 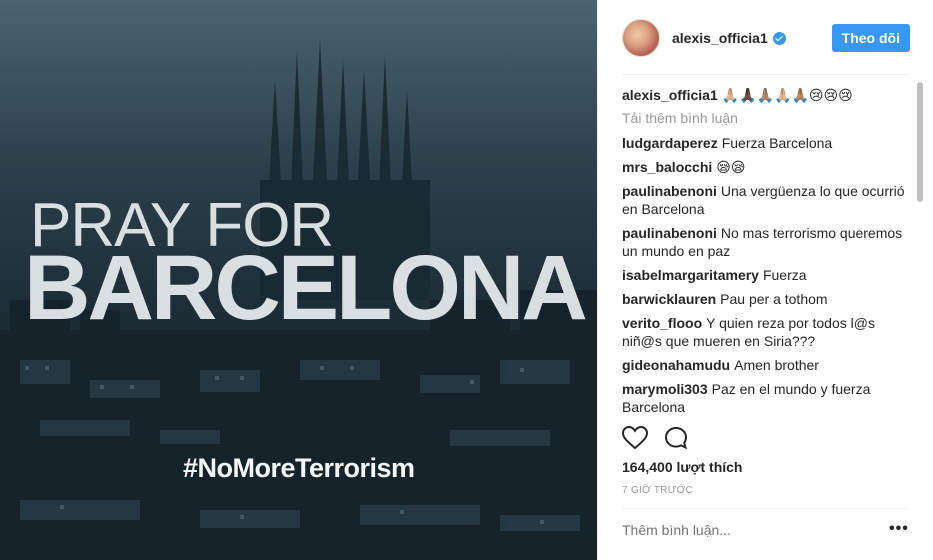 I want to click on avatar, so click(x=641, y=37).